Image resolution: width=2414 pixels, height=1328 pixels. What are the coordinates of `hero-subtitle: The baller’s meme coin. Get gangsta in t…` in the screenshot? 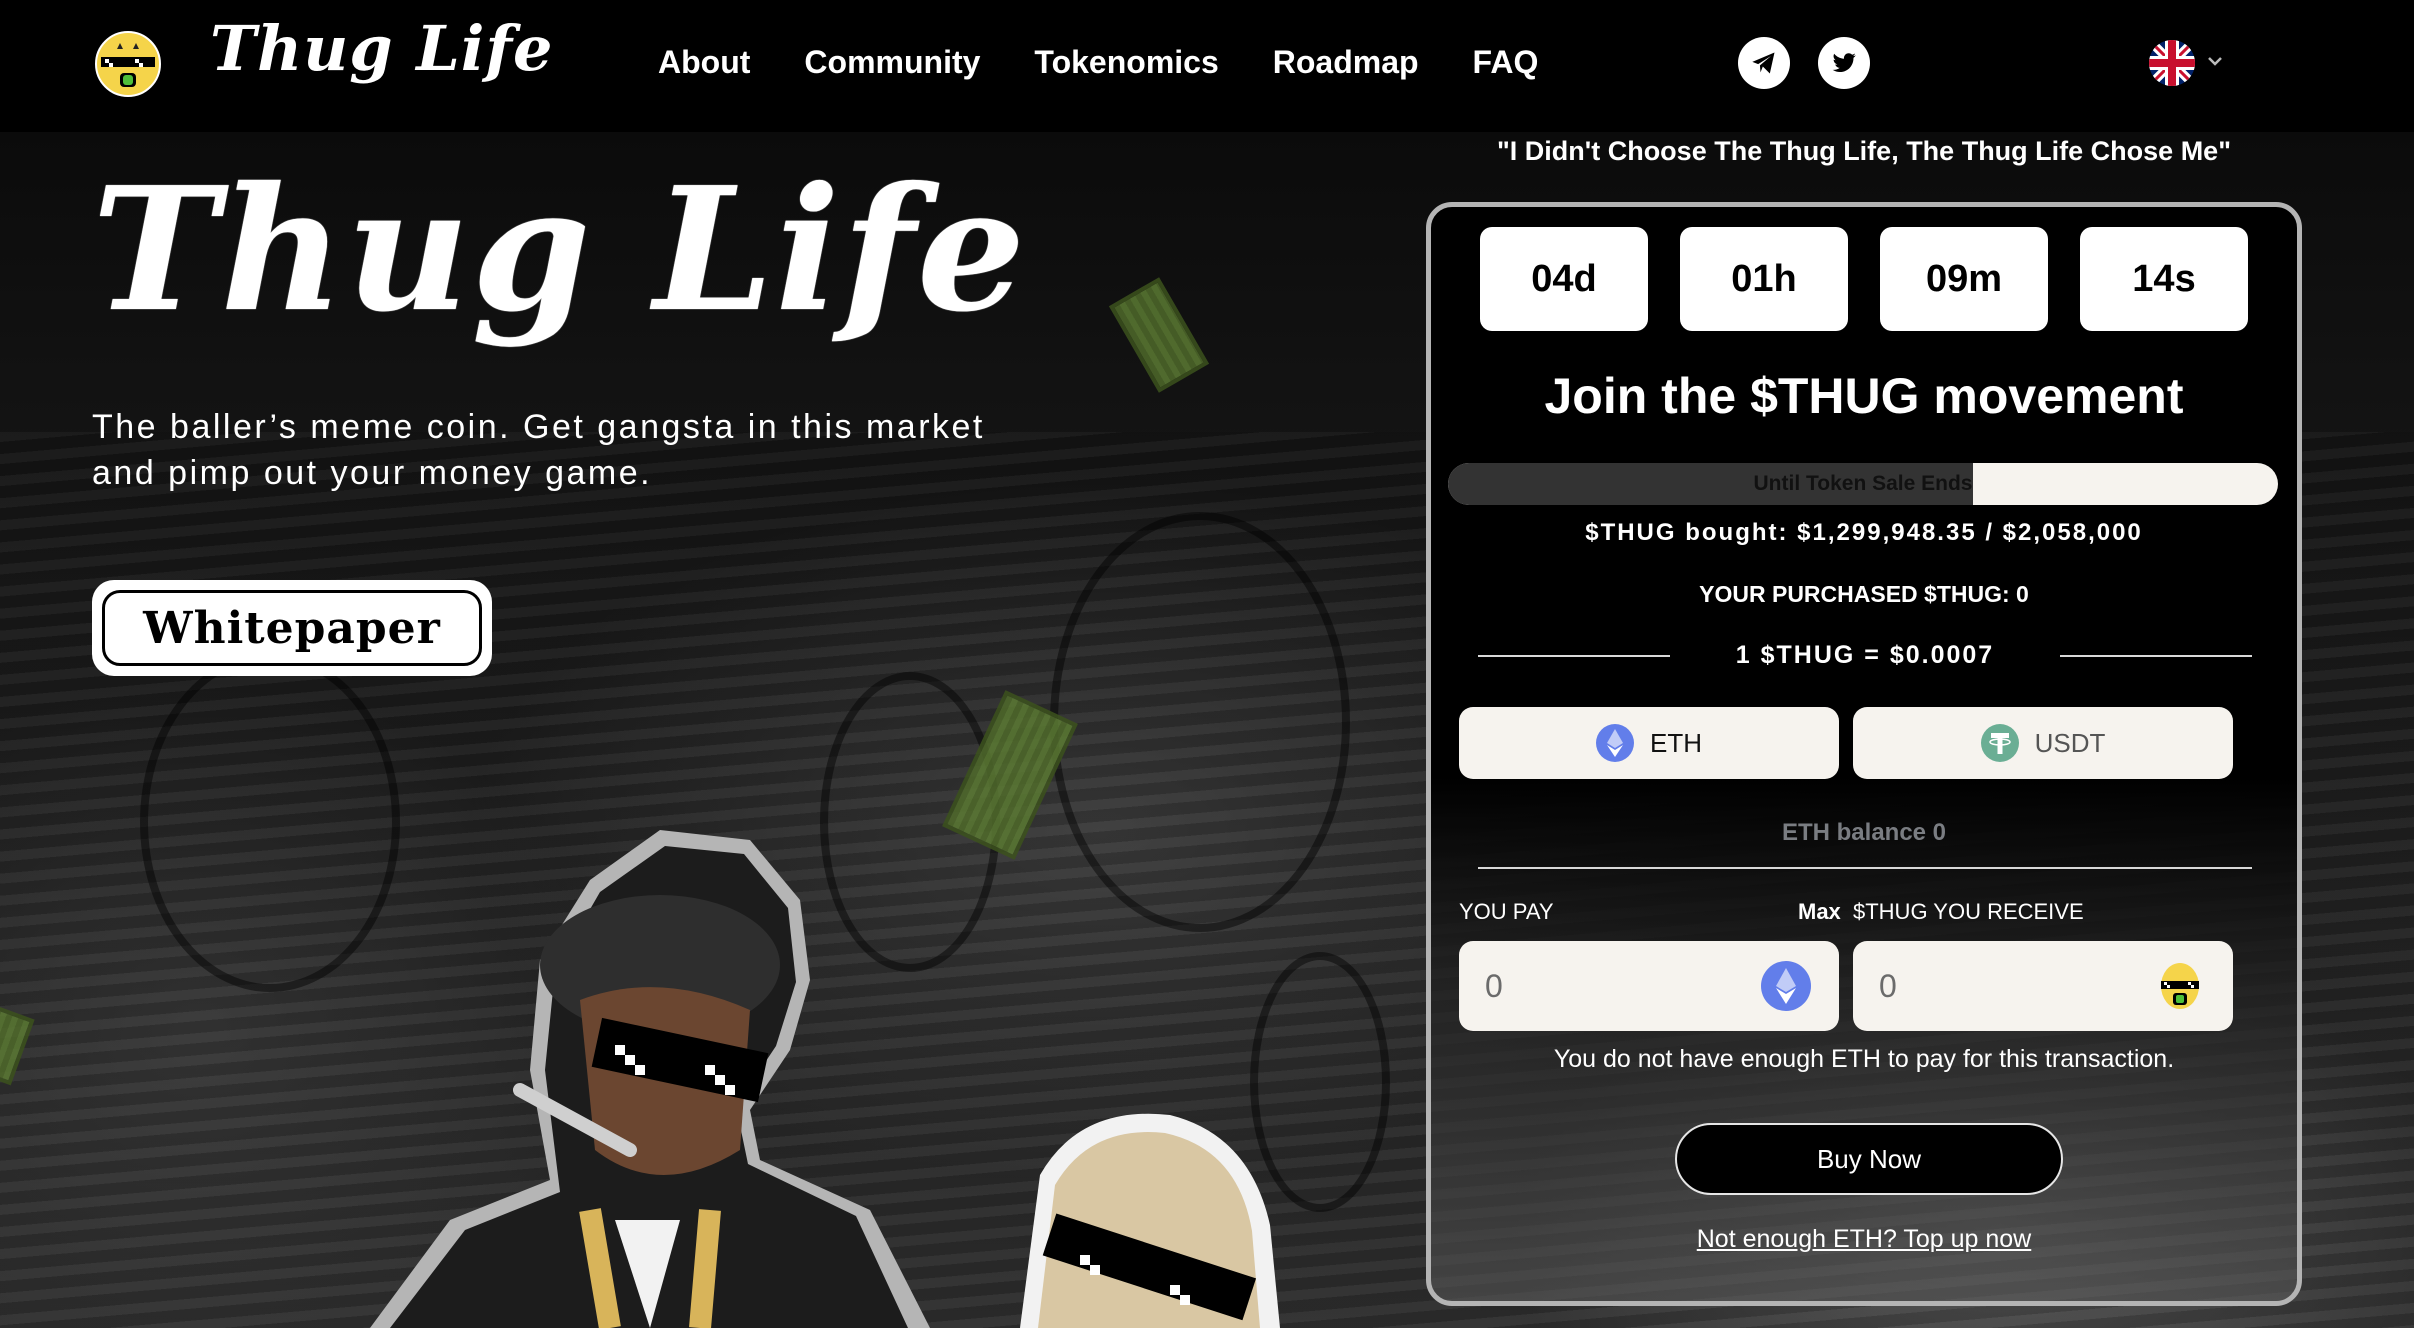 It's located at (538, 450).